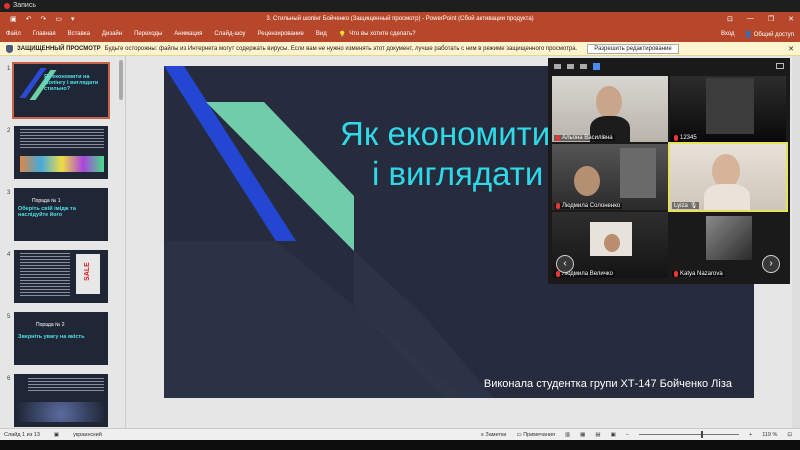 This screenshot has width=800, height=450. I want to click on participant-tile: Людмила Солоненко, so click(610, 177).